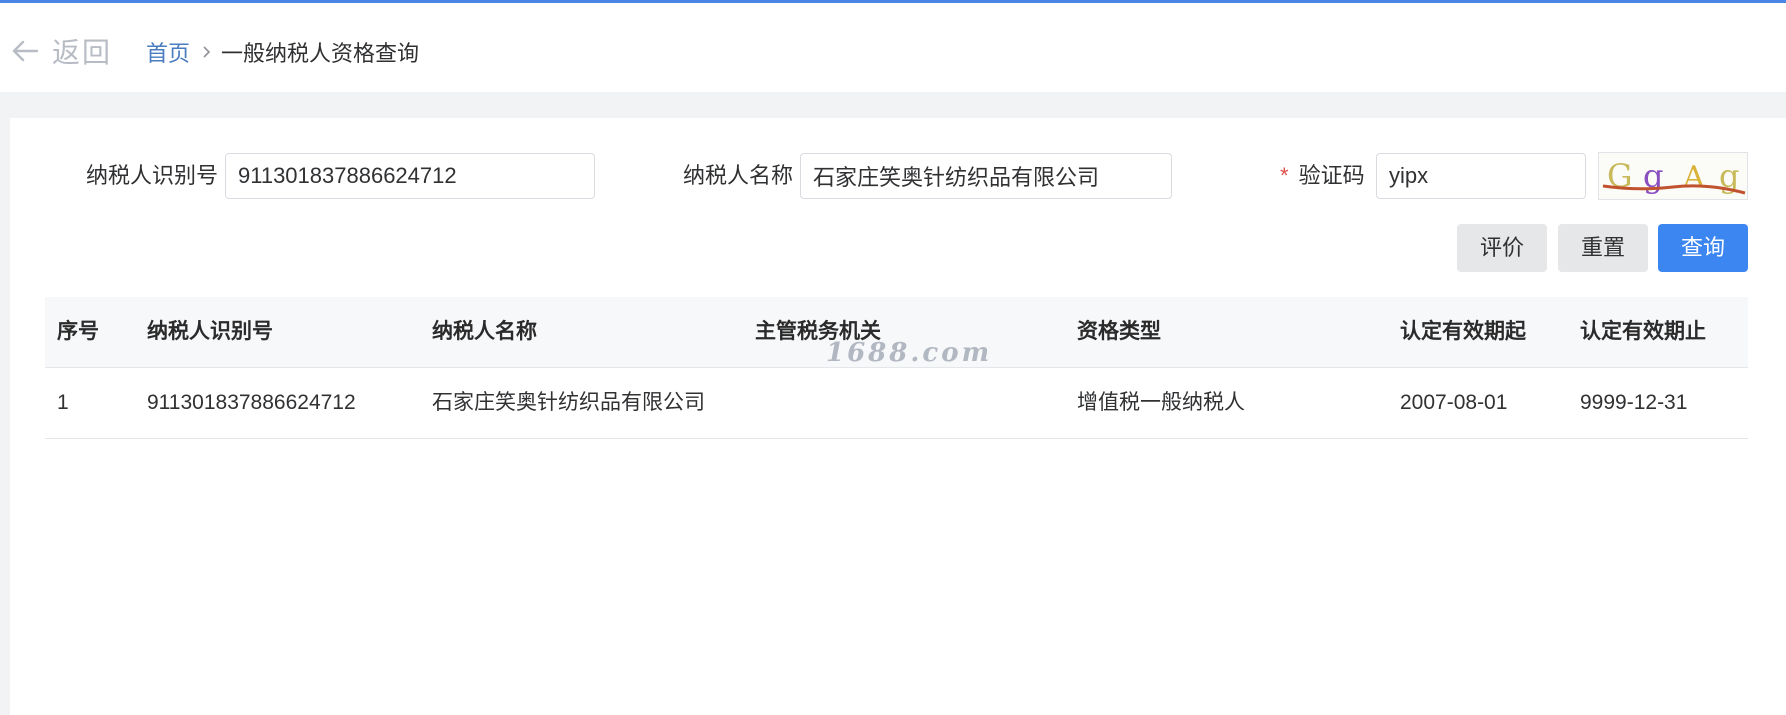 Image resolution: width=1786 pixels, height=715 pixels. I want to click on required-mark: *, so click(1284, 175).